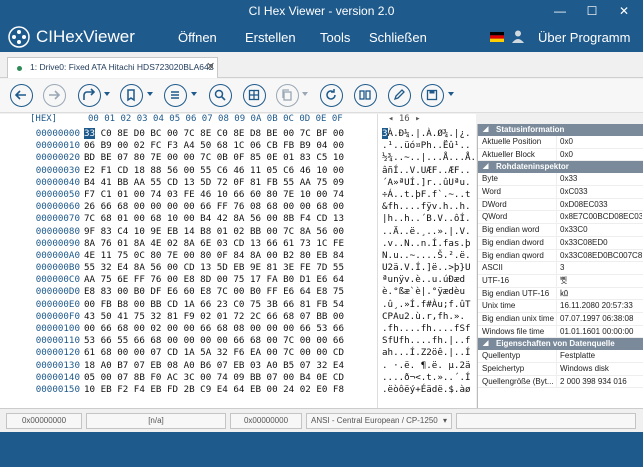  I want to click on ascii-row: ªunÿv.è..u.úÐæd, so click(427, 280).